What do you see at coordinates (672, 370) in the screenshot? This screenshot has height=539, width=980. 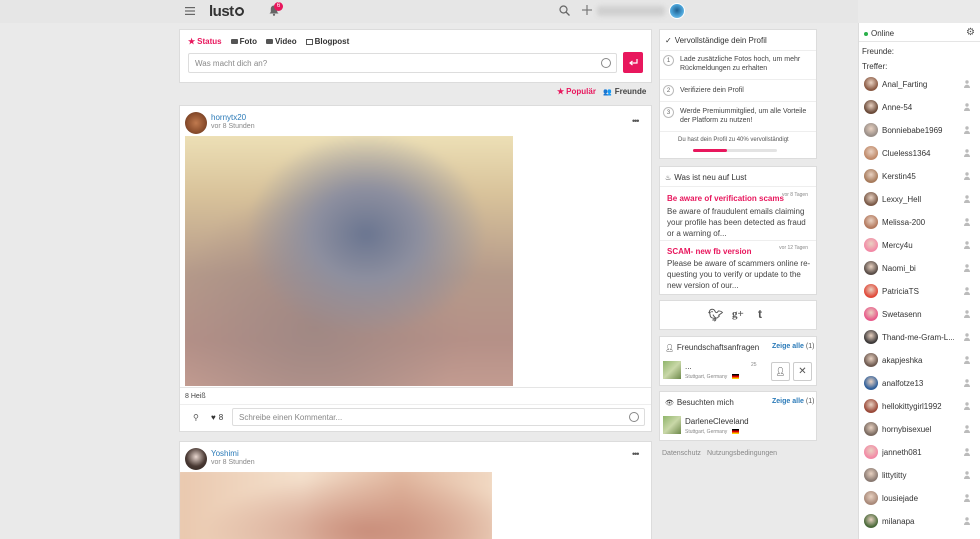 I see `request-user-avatar` at bounding box center [672, 370].